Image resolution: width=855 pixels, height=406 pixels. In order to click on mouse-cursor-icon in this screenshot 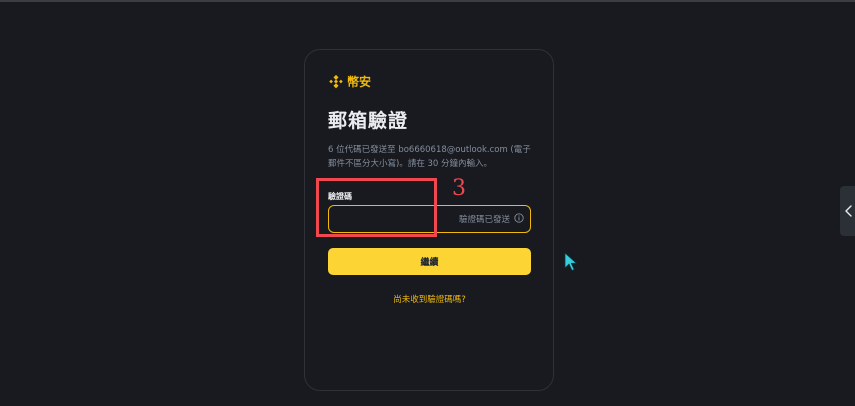, I will do `click(571, 262)`.